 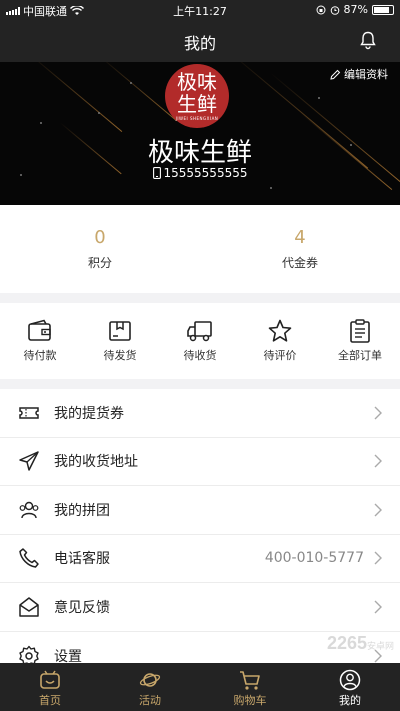 What do you see at coordinates (299, 263) in the screenshot?
I see `vouchers-label: 代金券` at bounding box center [299, 263].